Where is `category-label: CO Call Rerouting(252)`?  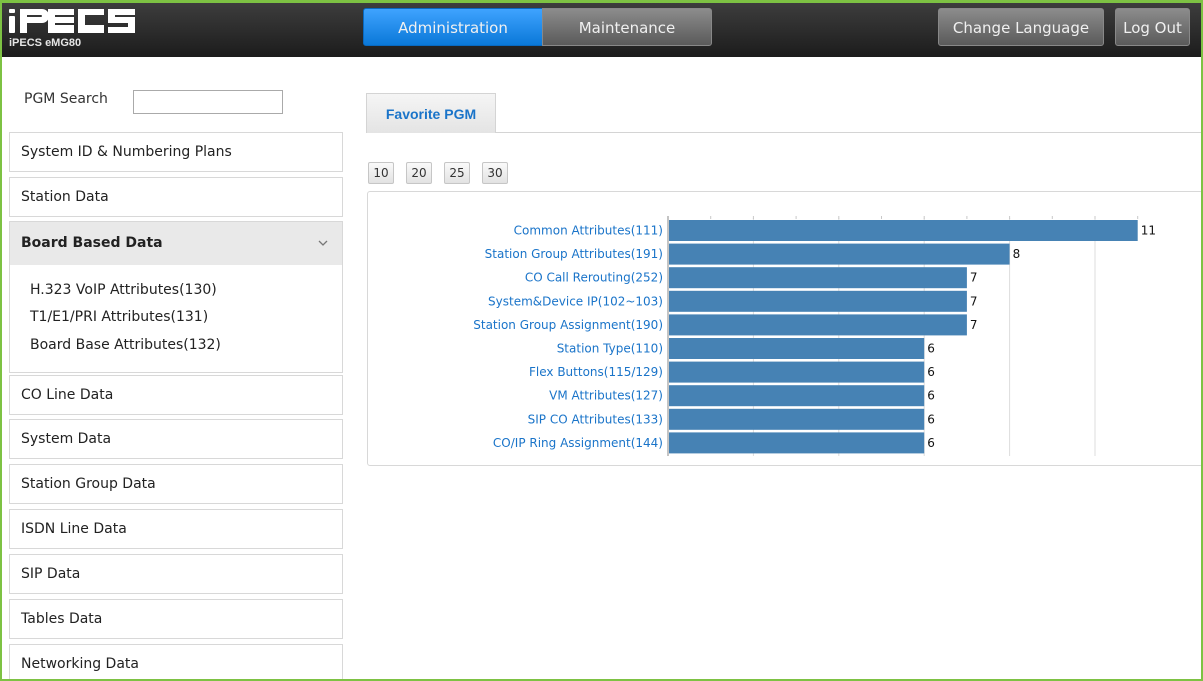
category-label: CO Call Rerouting(252) is located at coordinates (594, 278).